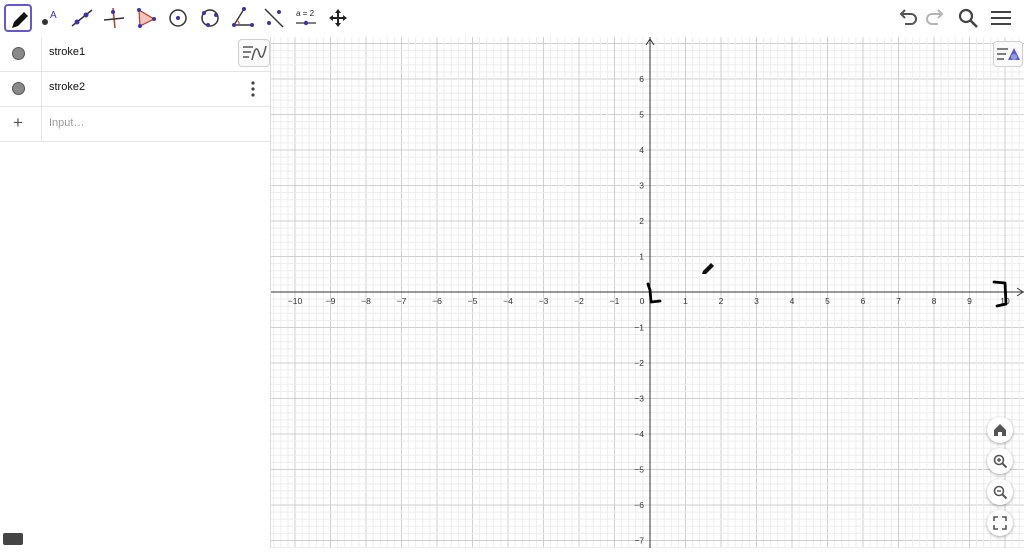 This screenshot has width=1024, height=553. I want to click on keyboard-icon, so click(13, 539).